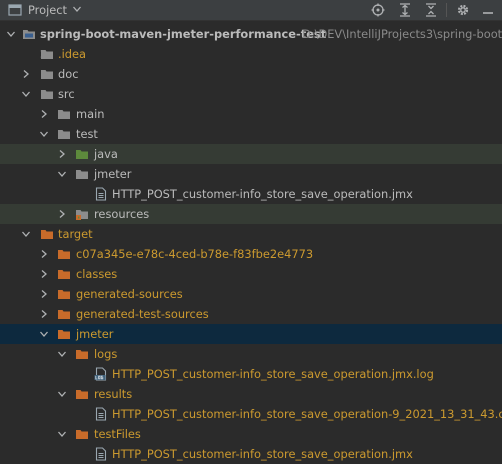 The height and width of the screenshot is (464, 502). I want to click on tree-row-resources: resources, so click(251, 214).